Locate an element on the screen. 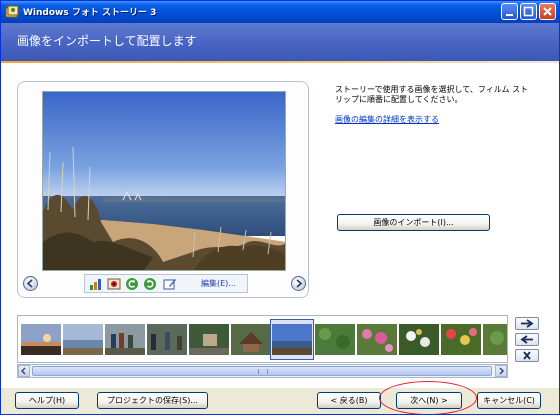 The image size is (560, 415). move-right-icon is located at coordinates (527, 323).